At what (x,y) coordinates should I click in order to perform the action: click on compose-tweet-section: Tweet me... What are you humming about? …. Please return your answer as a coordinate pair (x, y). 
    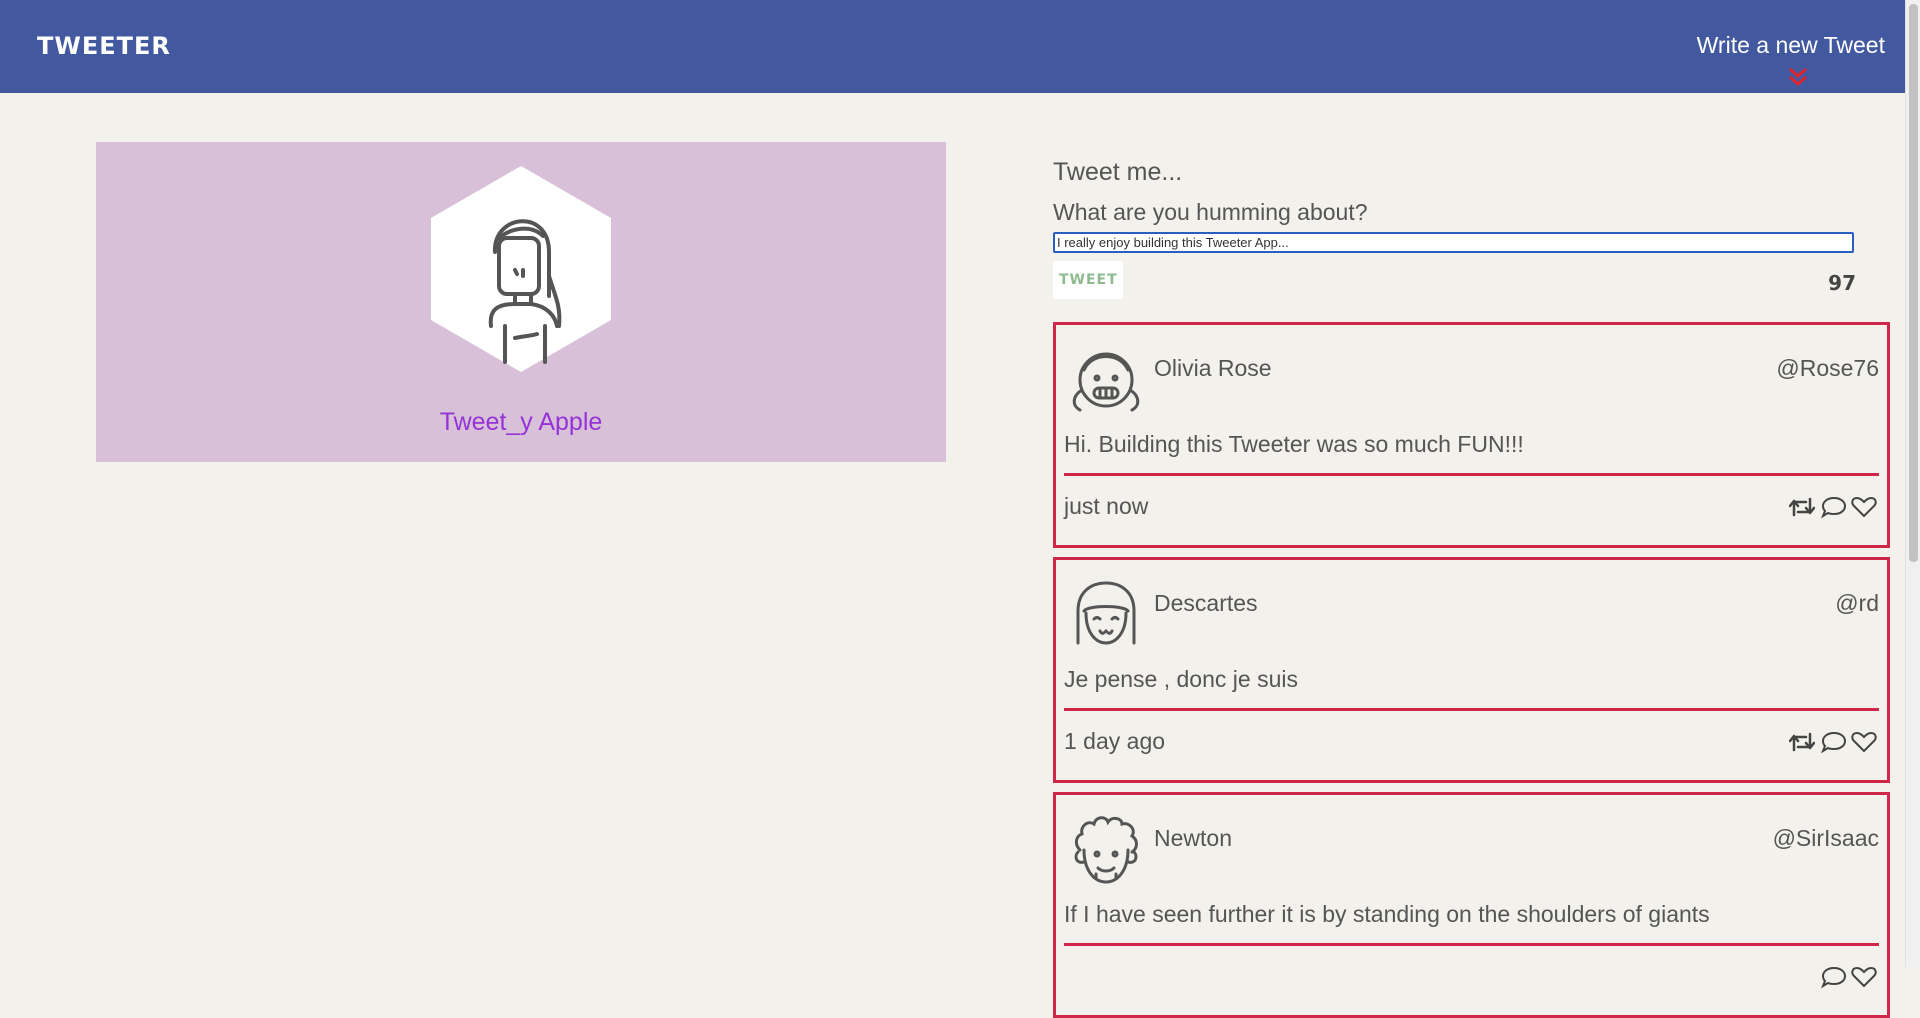
    Looking at the image, I should click on (1455, 227).